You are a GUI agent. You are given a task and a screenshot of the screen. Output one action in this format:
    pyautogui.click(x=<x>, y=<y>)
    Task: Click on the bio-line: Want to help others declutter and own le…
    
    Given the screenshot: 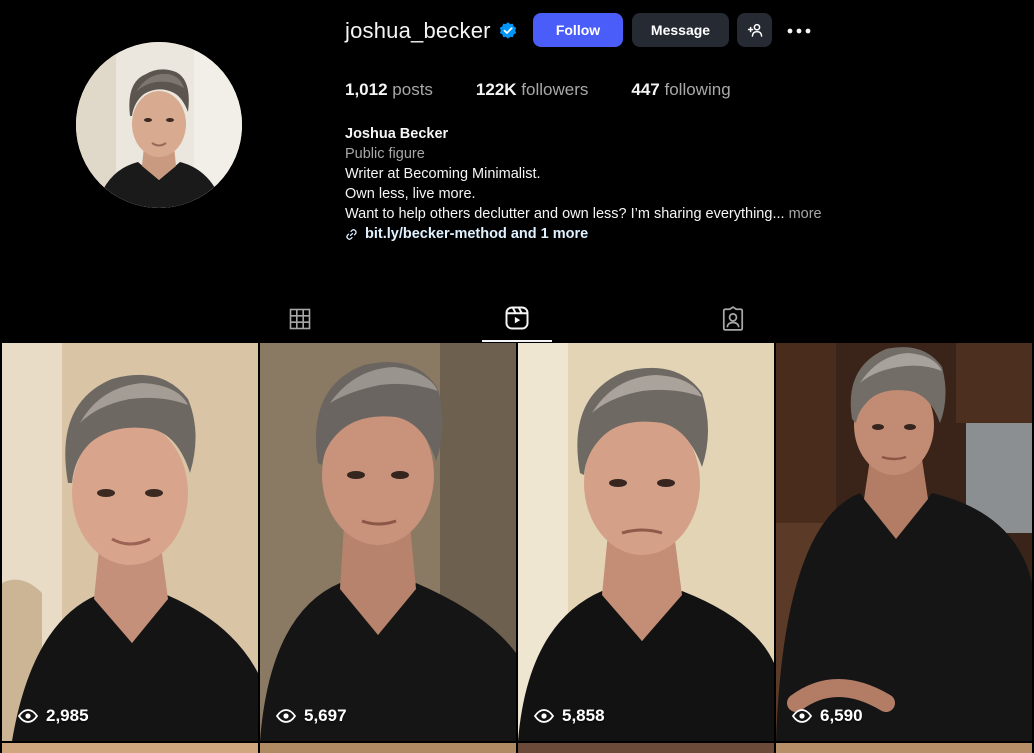 What is the action you would take?
    pyautogui.click(x=565, y=214)
    